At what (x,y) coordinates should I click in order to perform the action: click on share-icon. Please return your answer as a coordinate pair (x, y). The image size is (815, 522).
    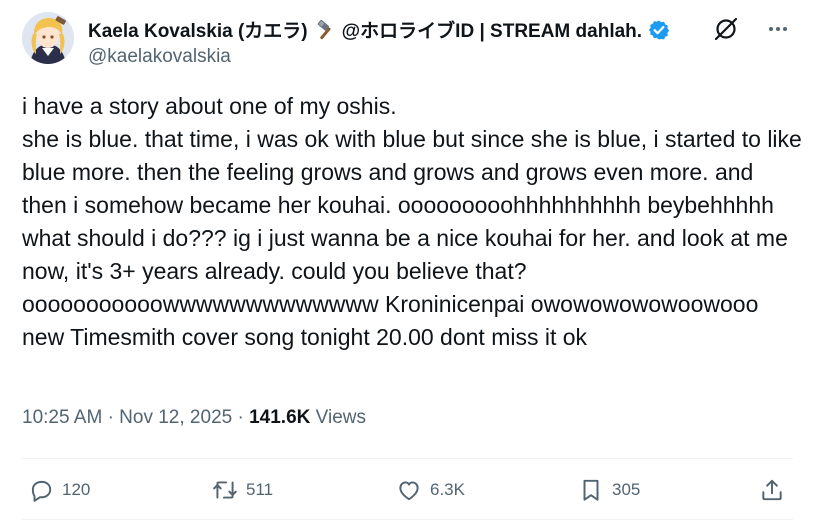
    Looking at the image, I should click on (772, 490).